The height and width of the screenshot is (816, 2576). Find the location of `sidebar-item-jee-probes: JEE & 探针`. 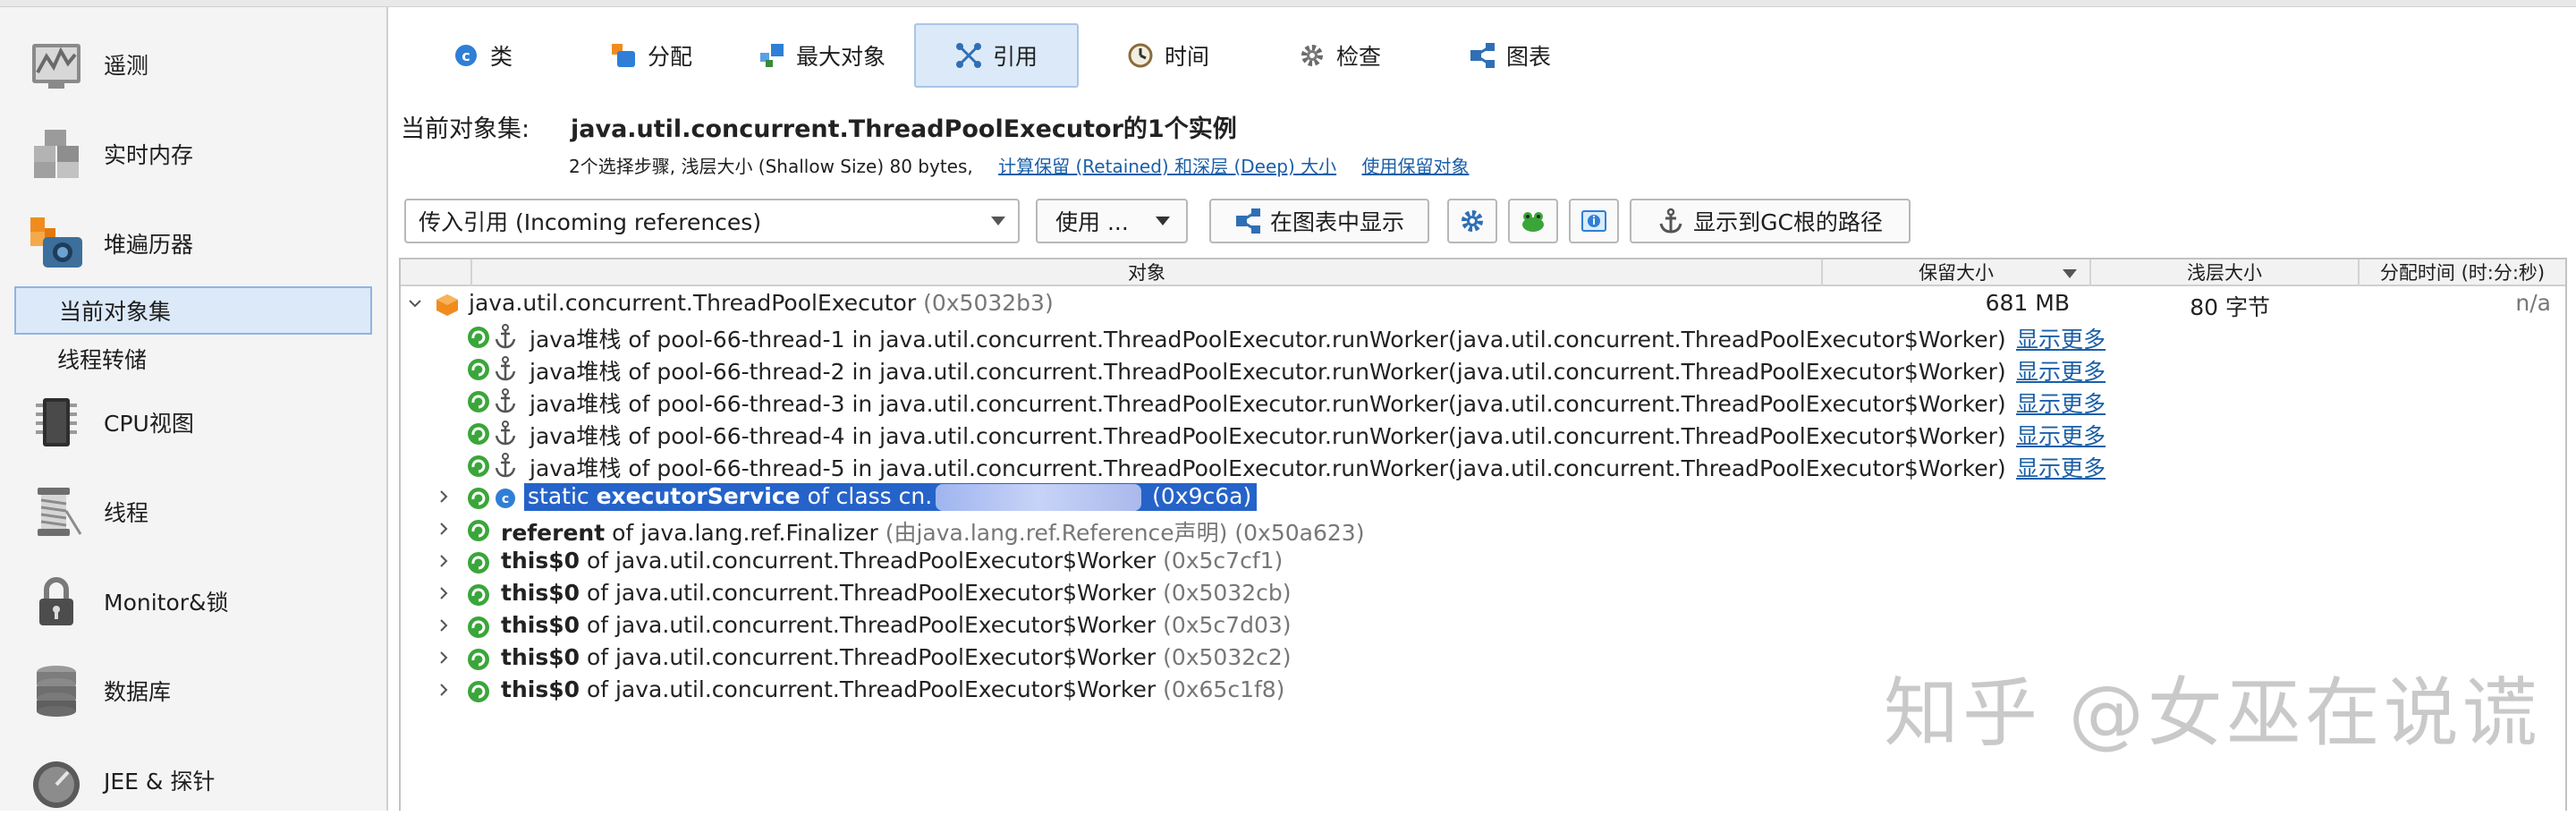

sidebar-item-jee-probes: JEE & 探针 is located at coordinates (194, 780).